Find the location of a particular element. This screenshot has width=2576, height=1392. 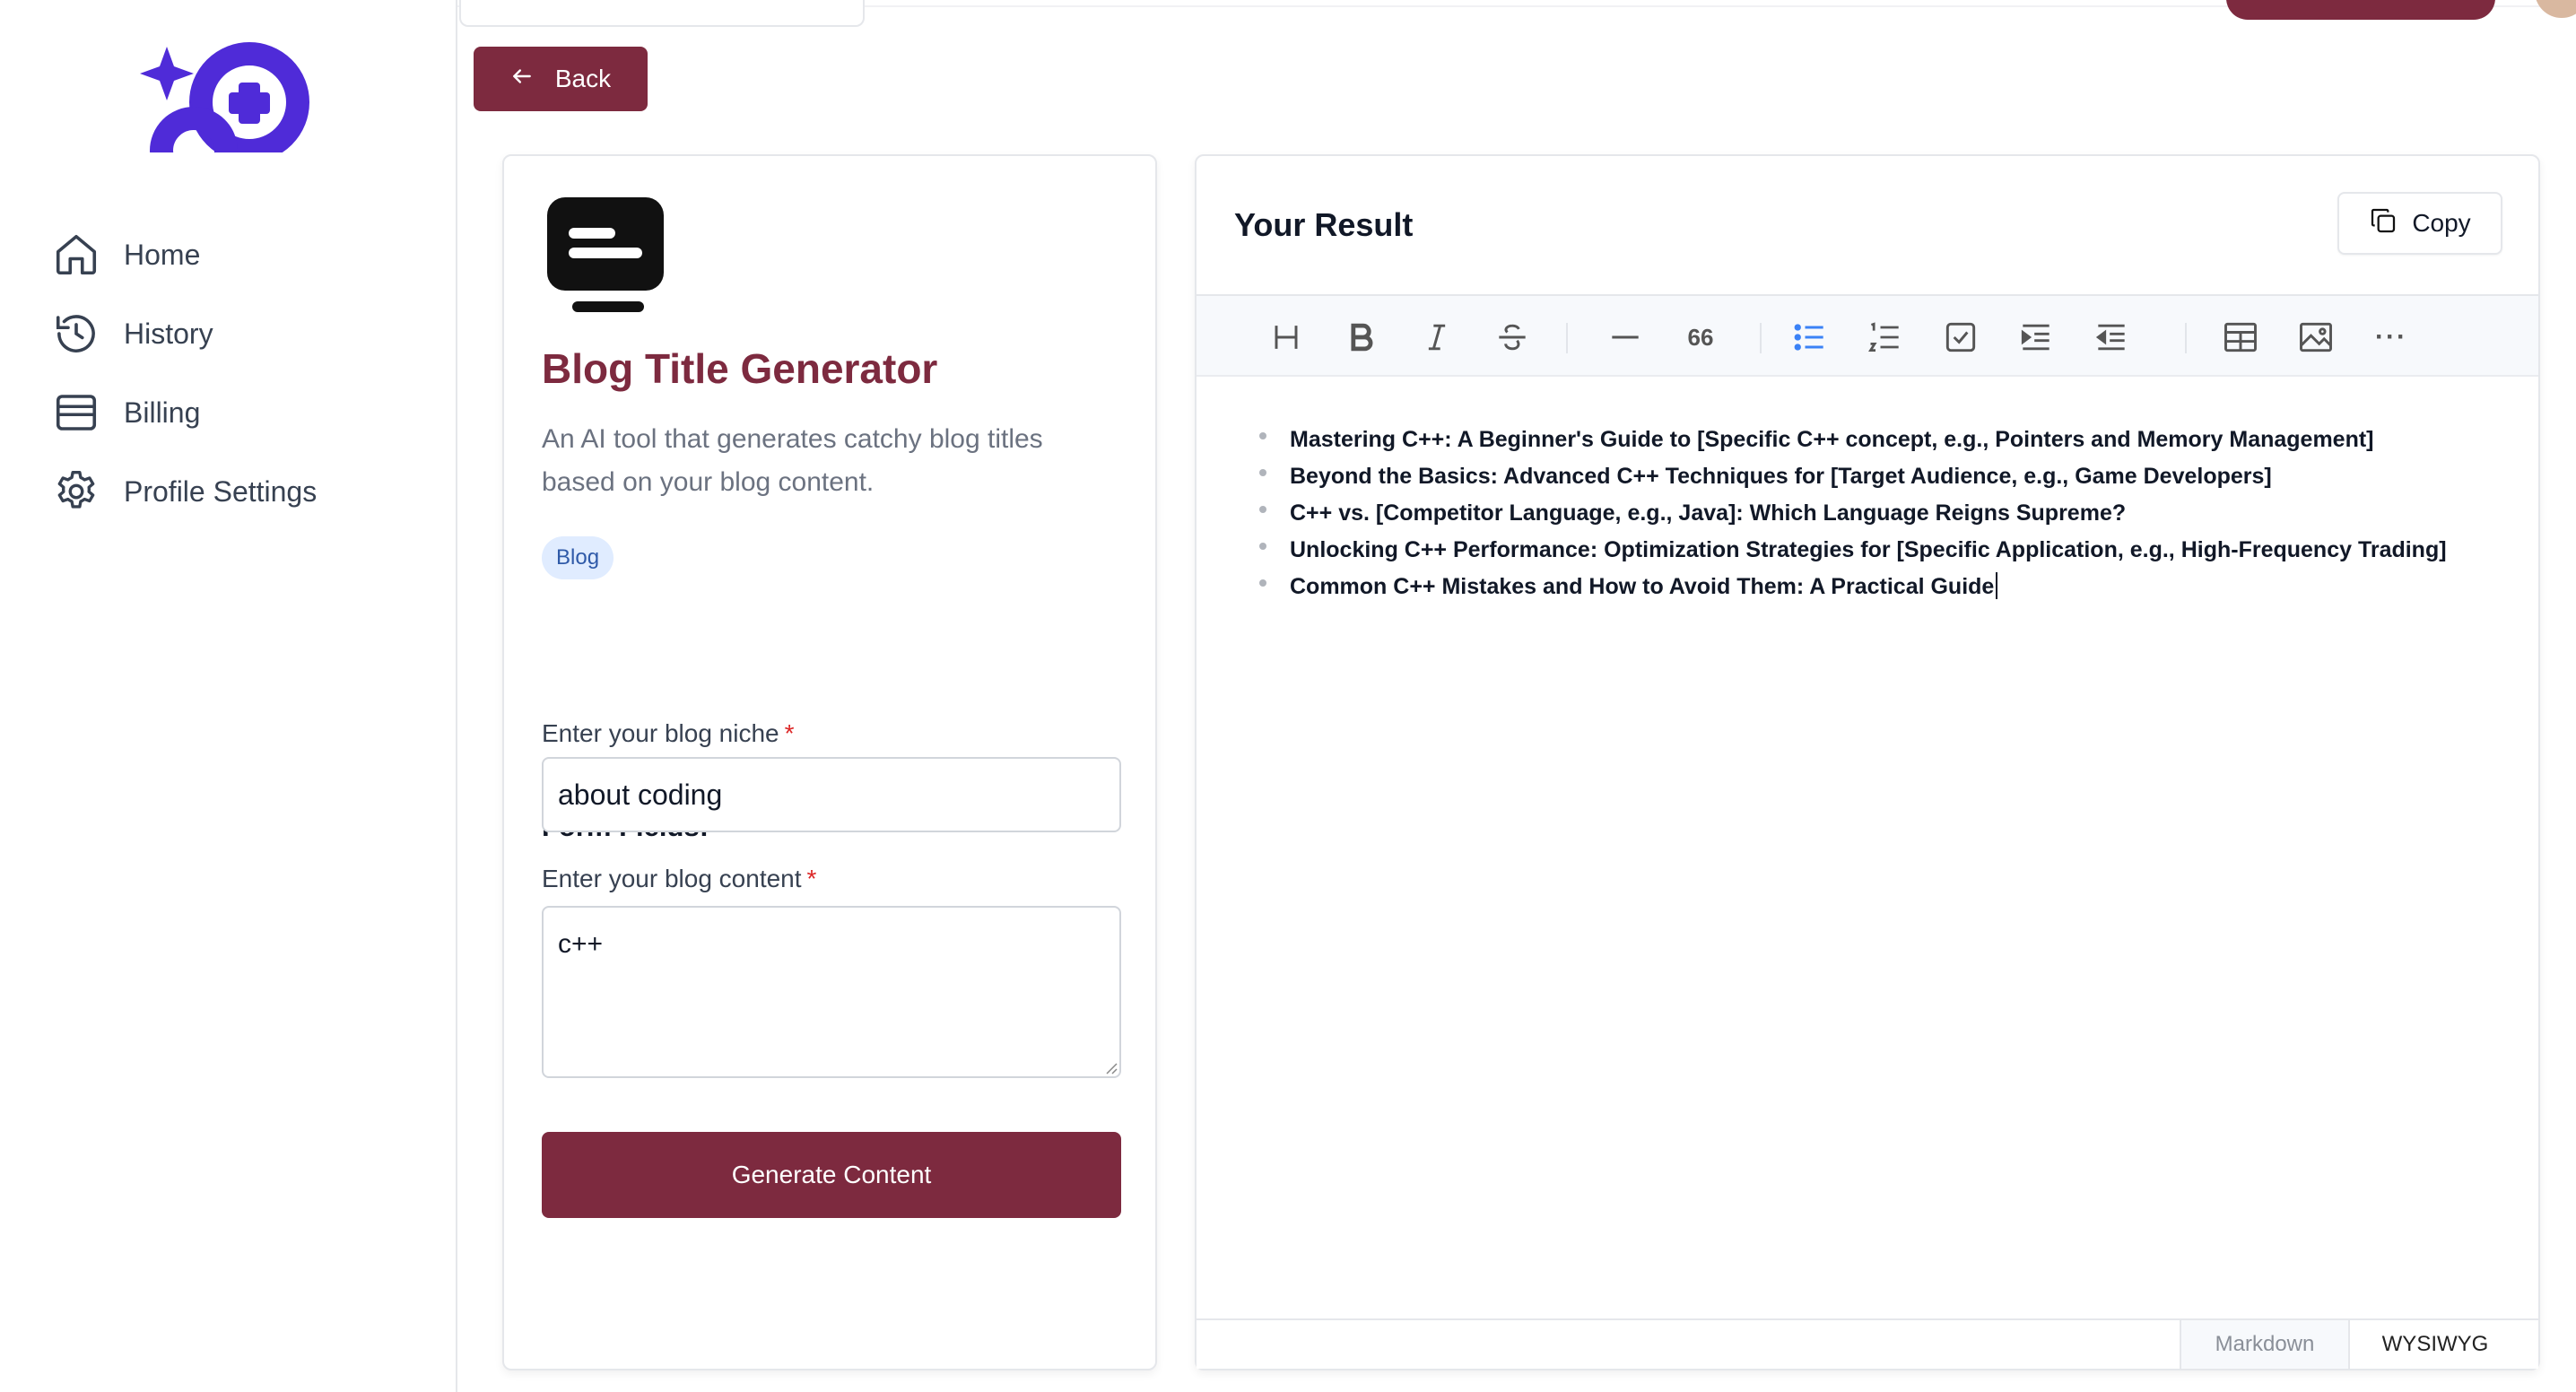

ordered-list-icon is located at coordinates (1883, 337).